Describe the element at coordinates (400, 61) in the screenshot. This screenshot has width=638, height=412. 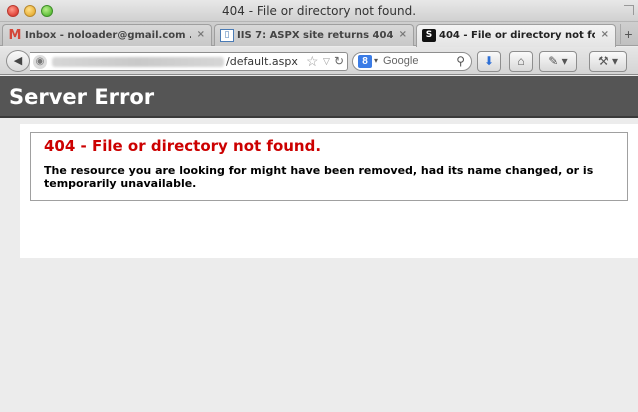
I see `search-input: Google` at that location.